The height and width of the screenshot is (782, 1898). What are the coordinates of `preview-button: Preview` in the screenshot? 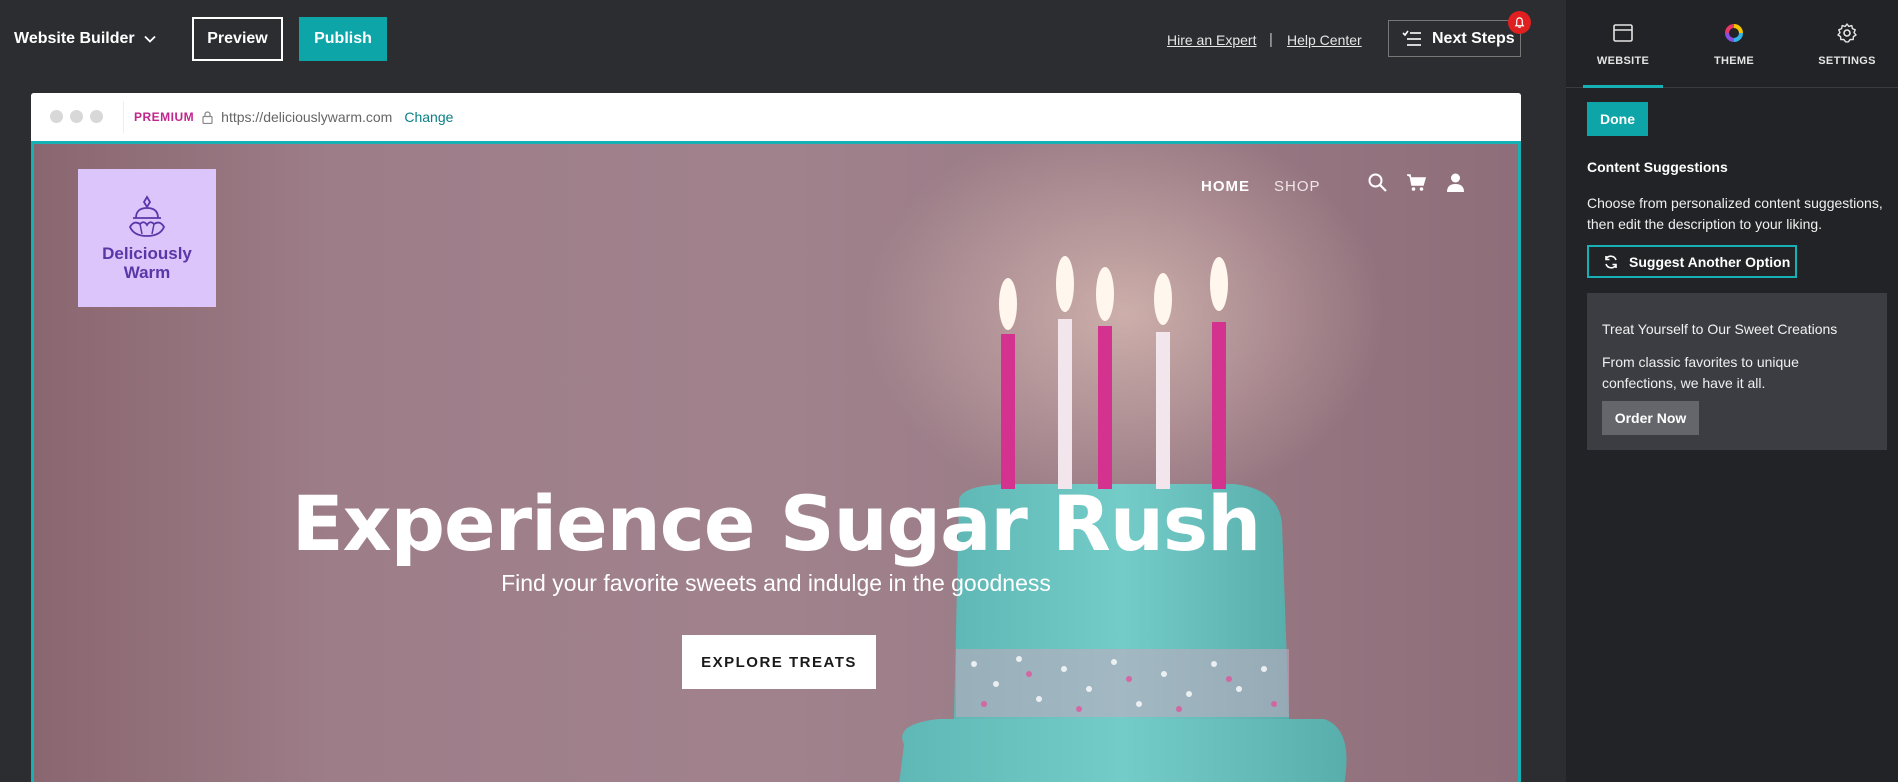 It's located at (237, 39).